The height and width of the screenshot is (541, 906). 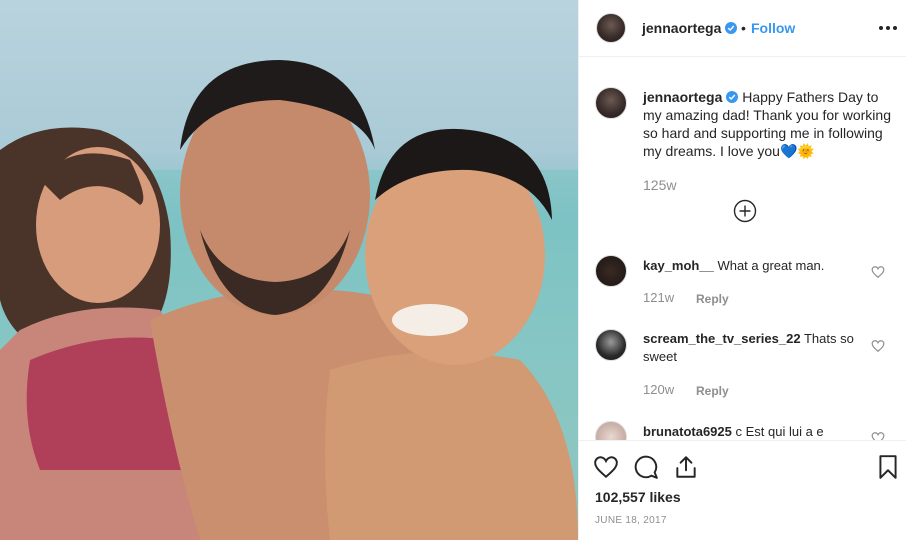 I want to click on comment-timestamp: 121w, so click(x=658, y=297).